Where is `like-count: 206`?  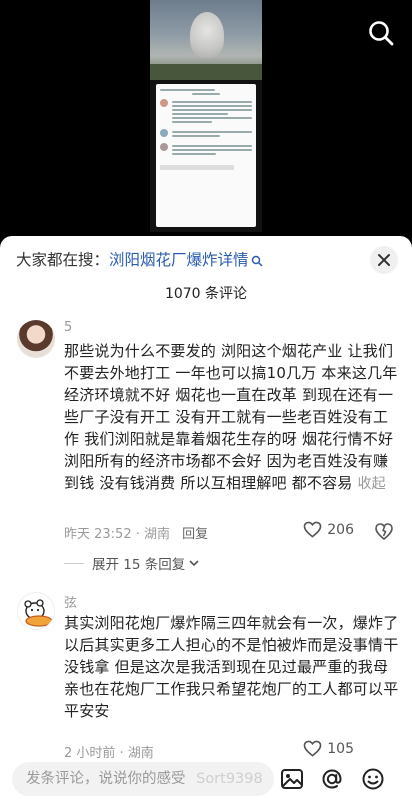 like-count: 206 is located at coordinates (340, 529).